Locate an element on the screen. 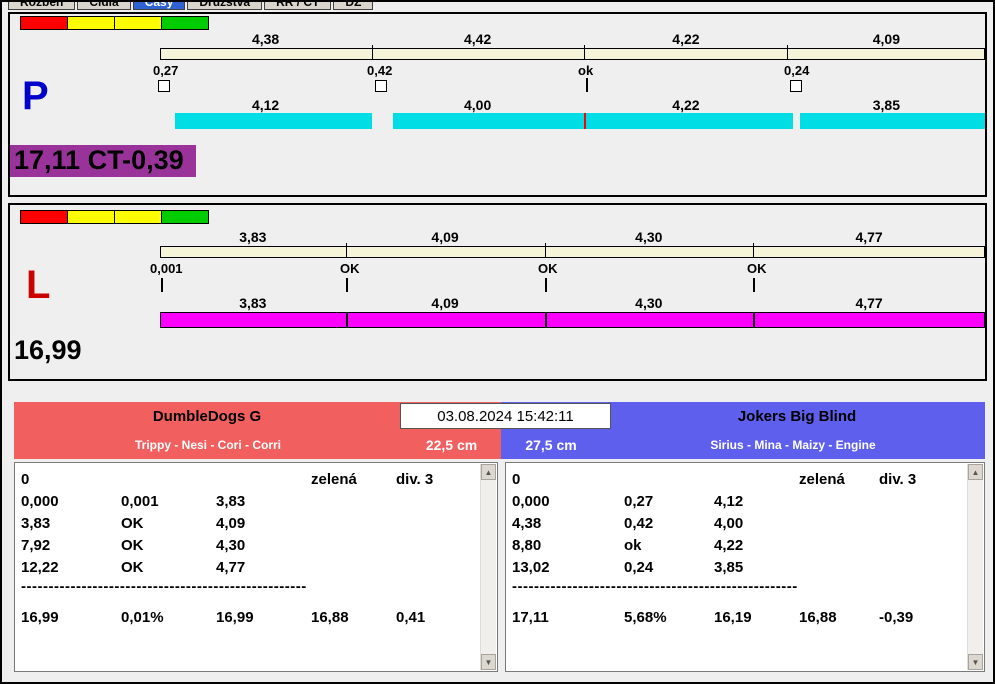 The width and height of the screenshot is (995, 684). split-time: 4,77 is located at coordinates (869, 237).